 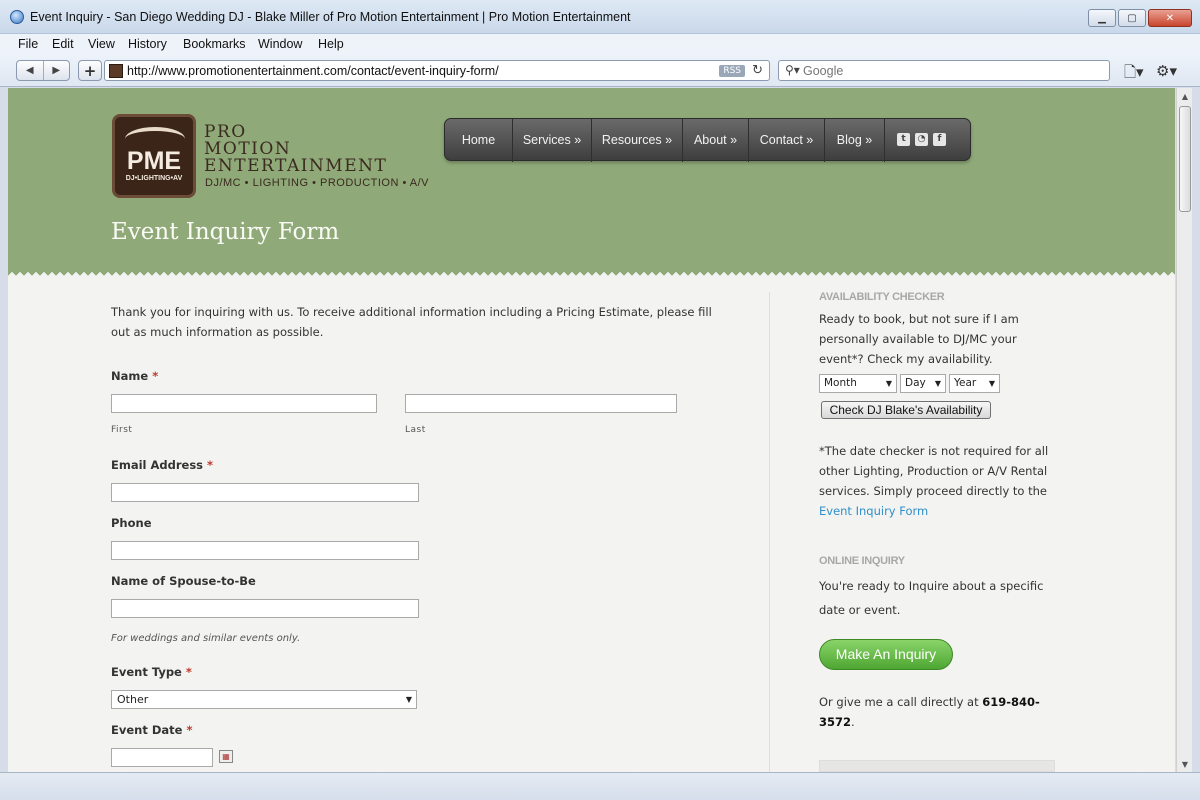 What do you see at coordinates (122, 430) in the screenshot?
I see `first-sublabel: First` at bounding box center [122, 430].